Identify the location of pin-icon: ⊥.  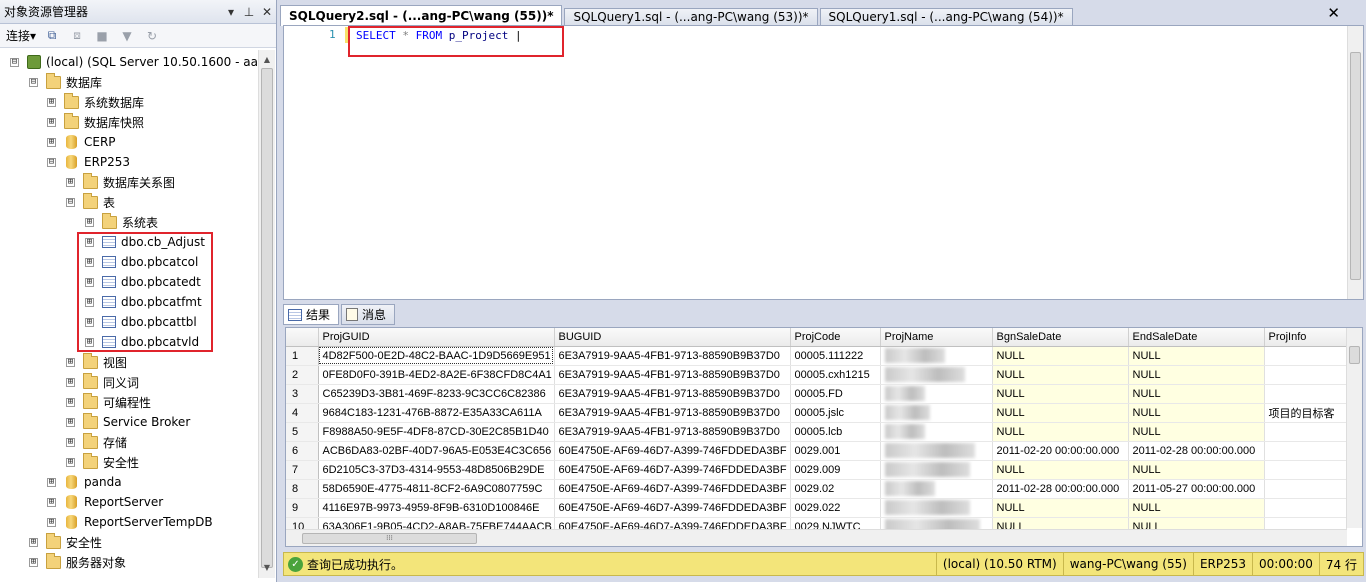
(249, 12).